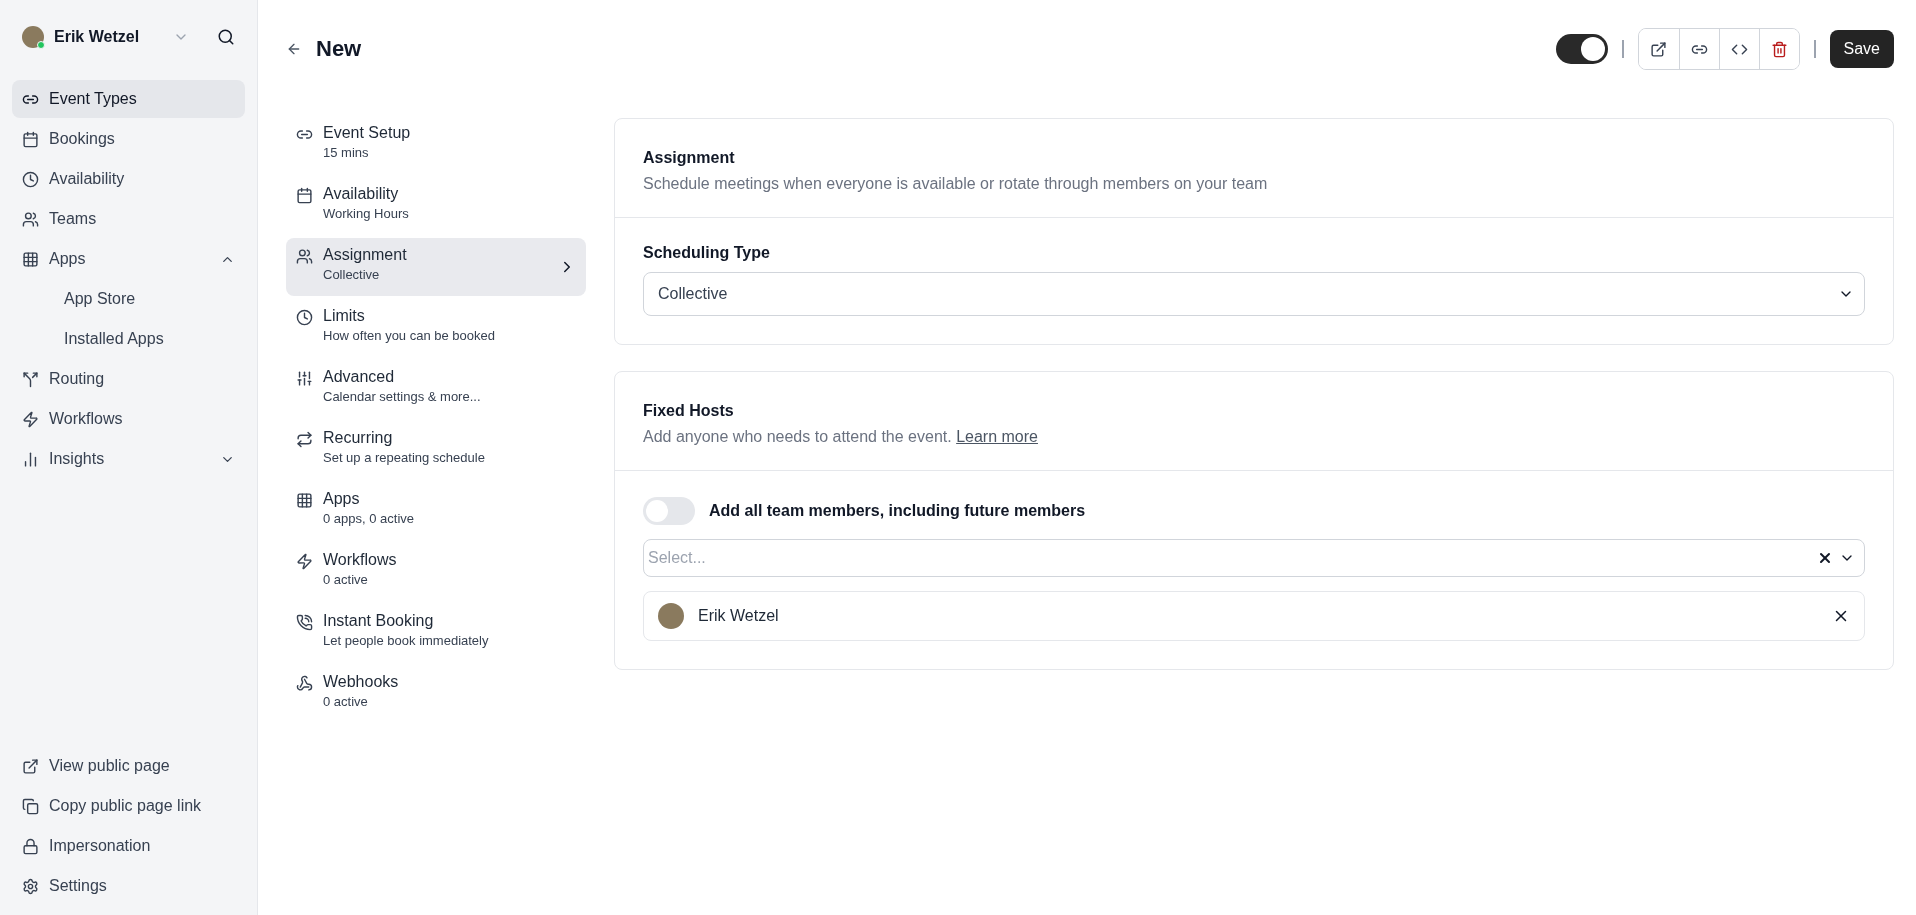 The image size is (1916, 915). I want to click on scheduling-type-select: Collective, so click(1254, 294).